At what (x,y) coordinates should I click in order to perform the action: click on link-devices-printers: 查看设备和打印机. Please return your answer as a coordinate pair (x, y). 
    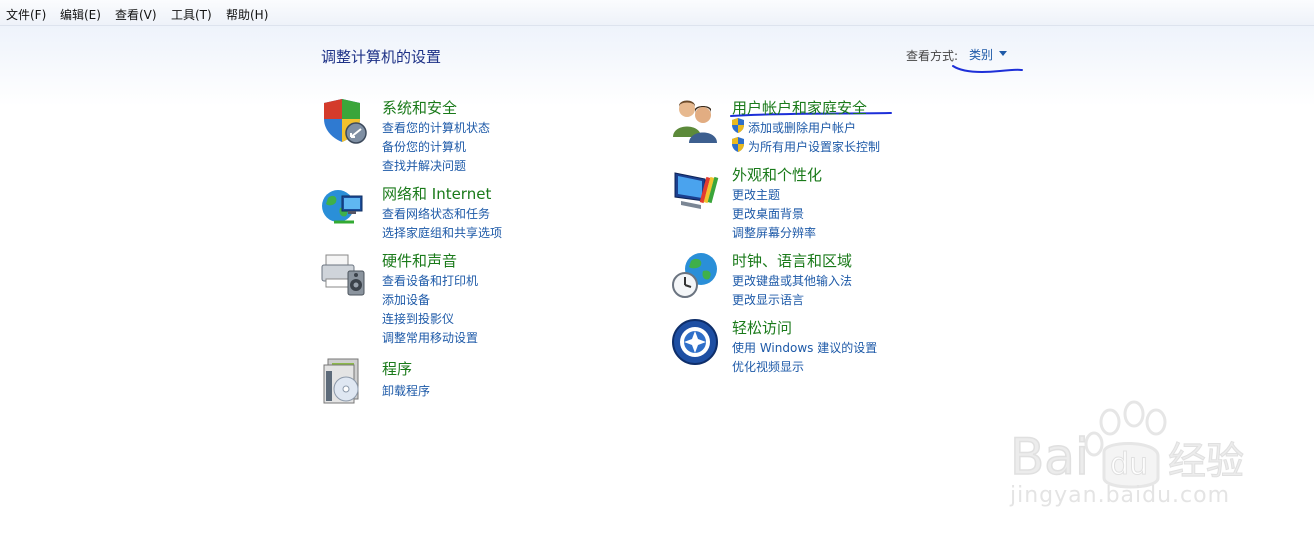
    Looking at the image, I should click on (430, 280).